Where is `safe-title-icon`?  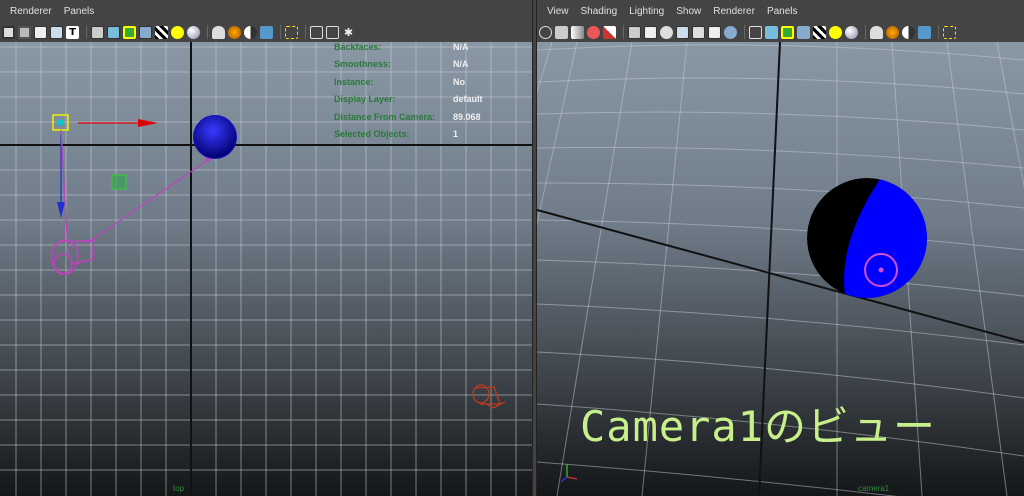
safe-title-icon is located at coordinates (730, 32).